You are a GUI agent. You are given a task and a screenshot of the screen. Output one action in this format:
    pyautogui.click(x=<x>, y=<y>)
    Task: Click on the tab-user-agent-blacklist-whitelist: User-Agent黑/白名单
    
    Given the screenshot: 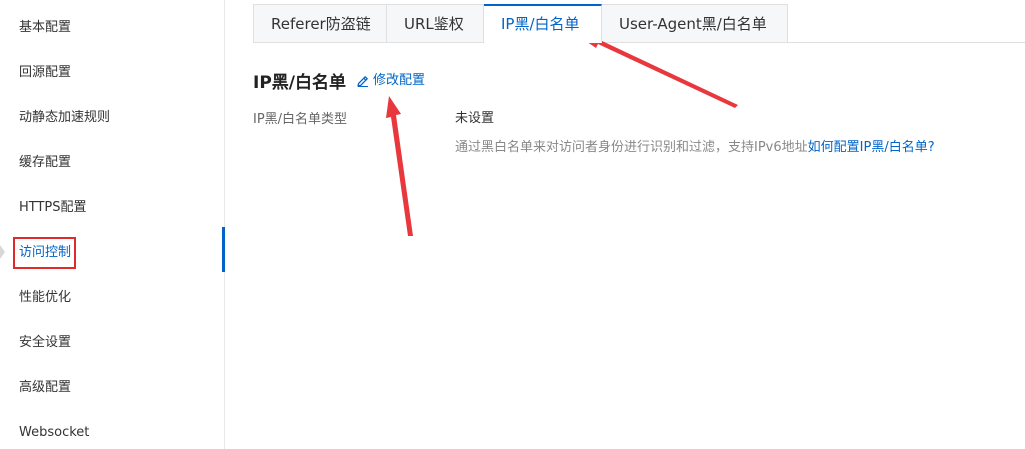 What is the action you would take?
    pyautogui.click(x=695, y=23)
    